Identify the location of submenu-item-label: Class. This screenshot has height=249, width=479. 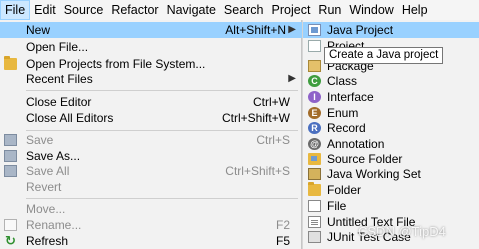
(342, 81).